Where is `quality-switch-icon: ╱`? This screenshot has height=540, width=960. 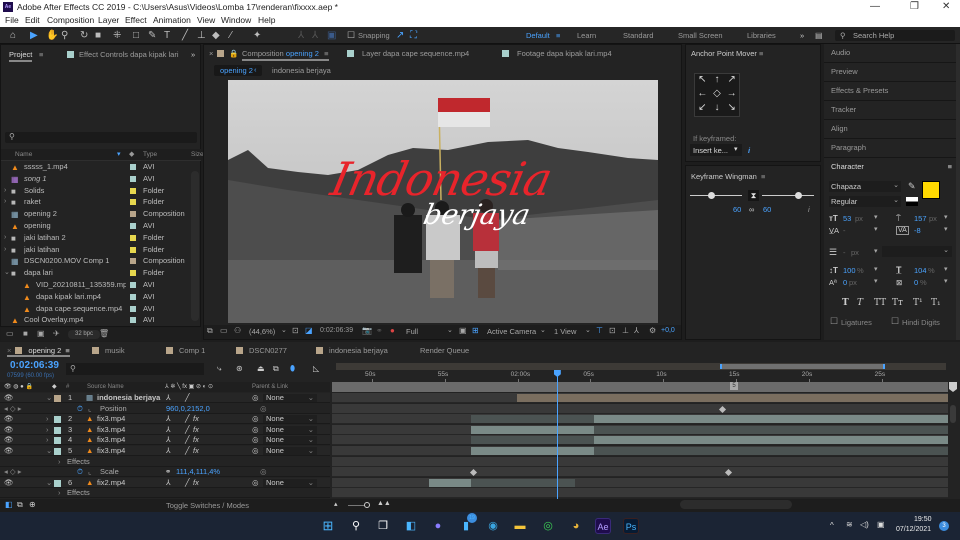
quality-switch-icon: ╱ is located at coordinates (187, 440).